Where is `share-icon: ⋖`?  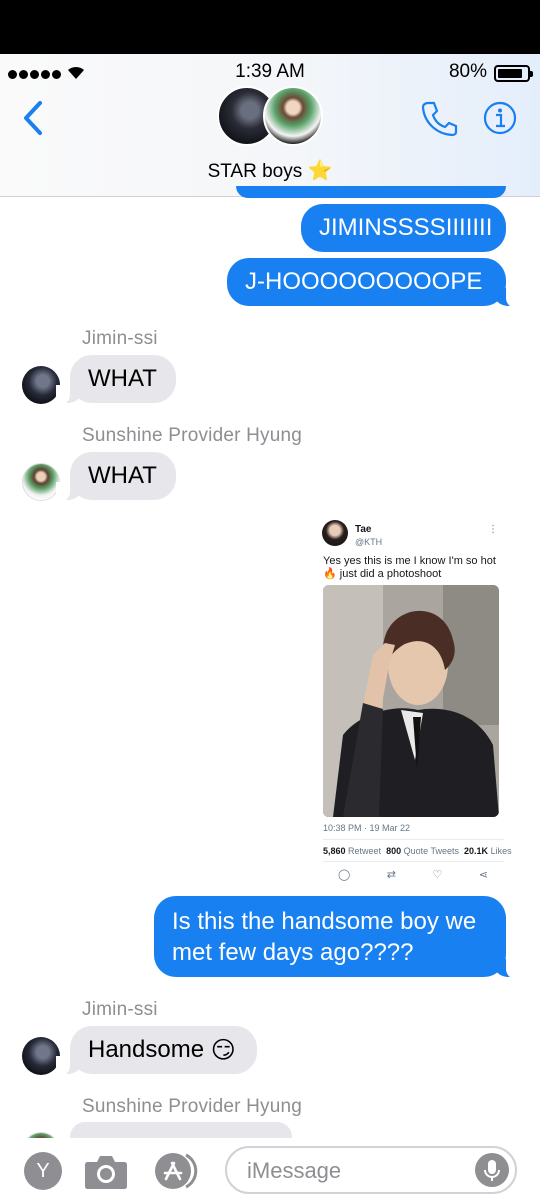 share-icon: ⋖ is located at coordinates (483, 875).